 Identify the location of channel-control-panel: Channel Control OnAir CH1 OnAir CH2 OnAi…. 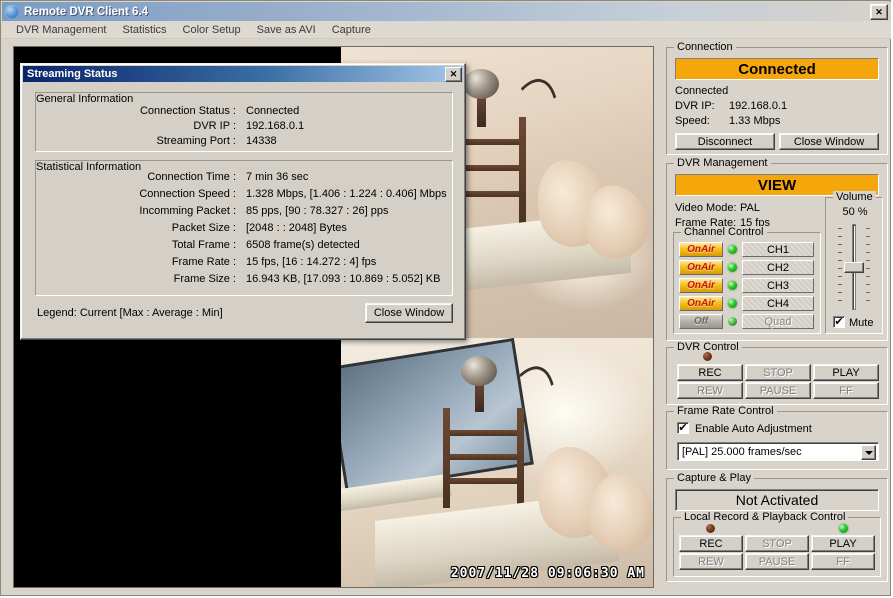
(747, 280).